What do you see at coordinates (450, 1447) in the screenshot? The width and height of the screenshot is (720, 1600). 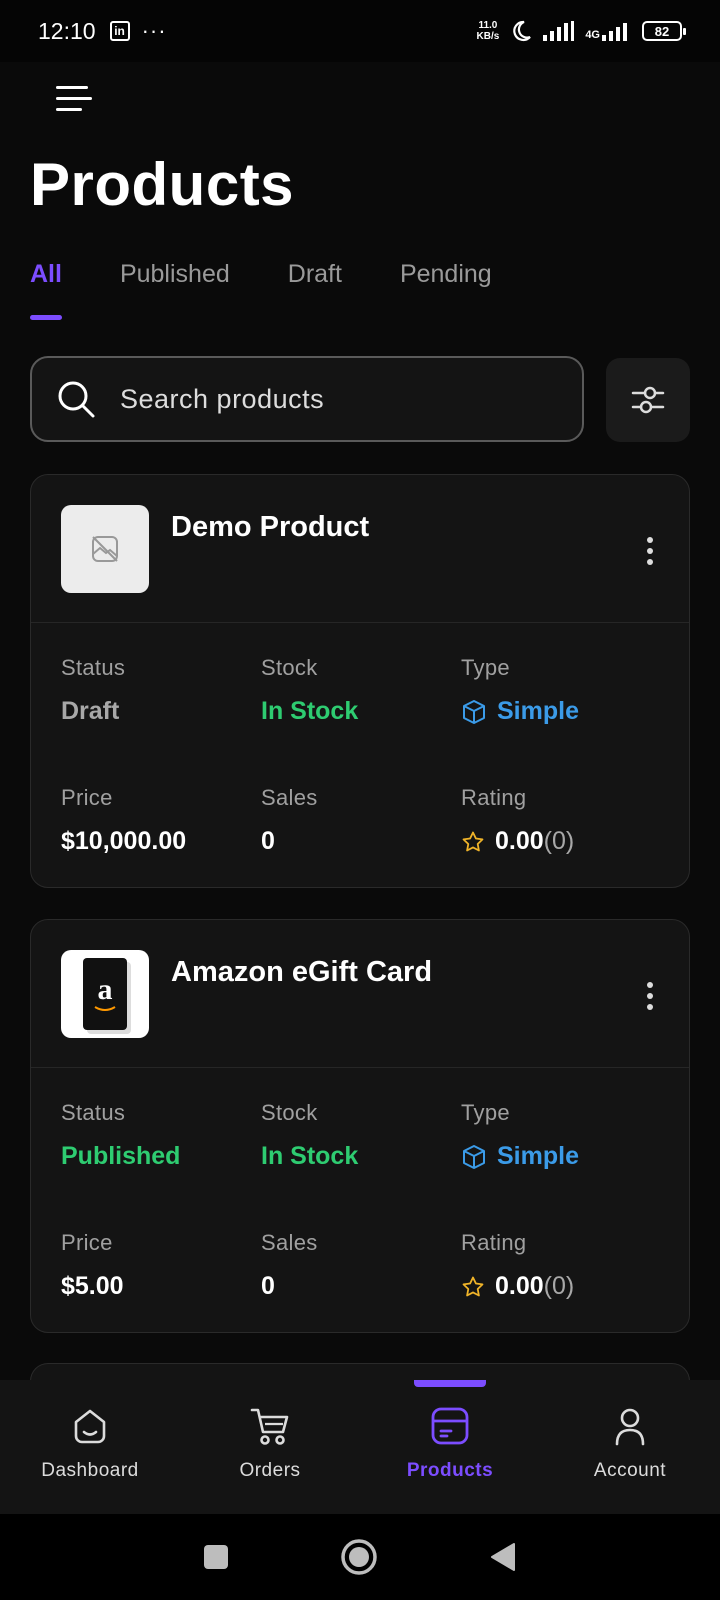 I see `nav-products: Products` at bounding box center [450, 1447].